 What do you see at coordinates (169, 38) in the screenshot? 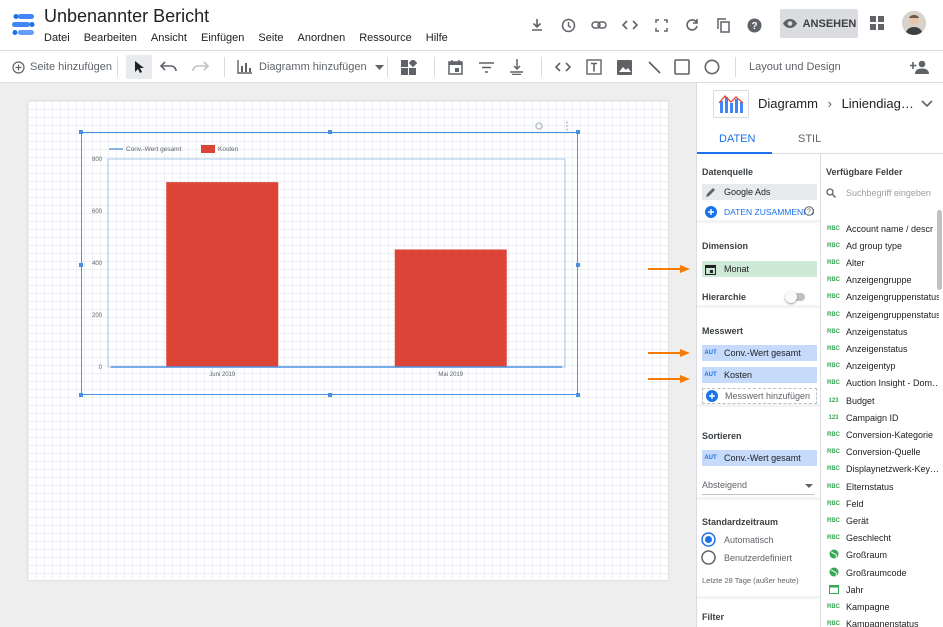
I see `menu-view: Ansicht` at bounding box center [169, 38].